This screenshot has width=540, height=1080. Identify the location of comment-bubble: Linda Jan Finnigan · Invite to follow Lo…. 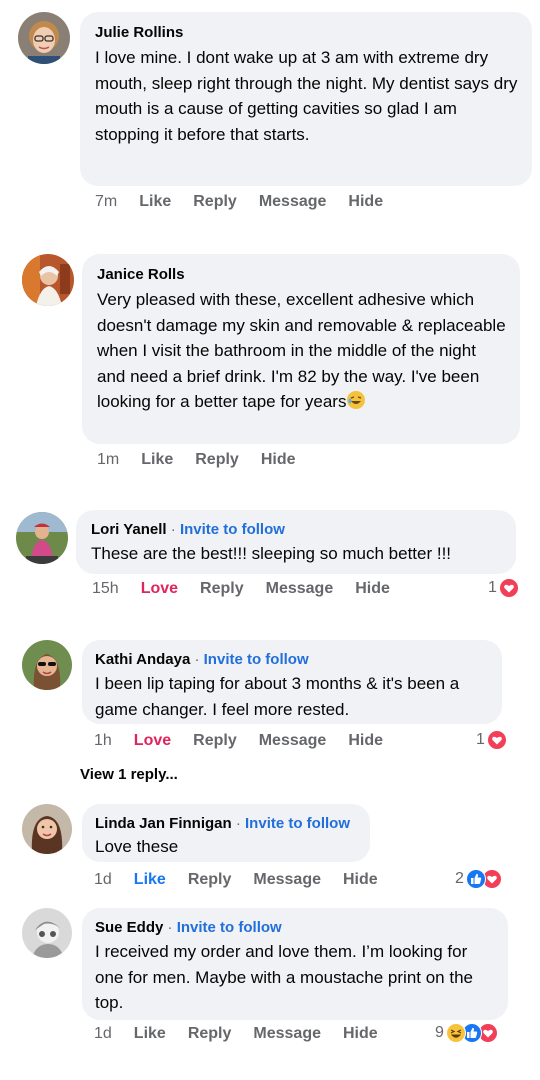
(226, 833).